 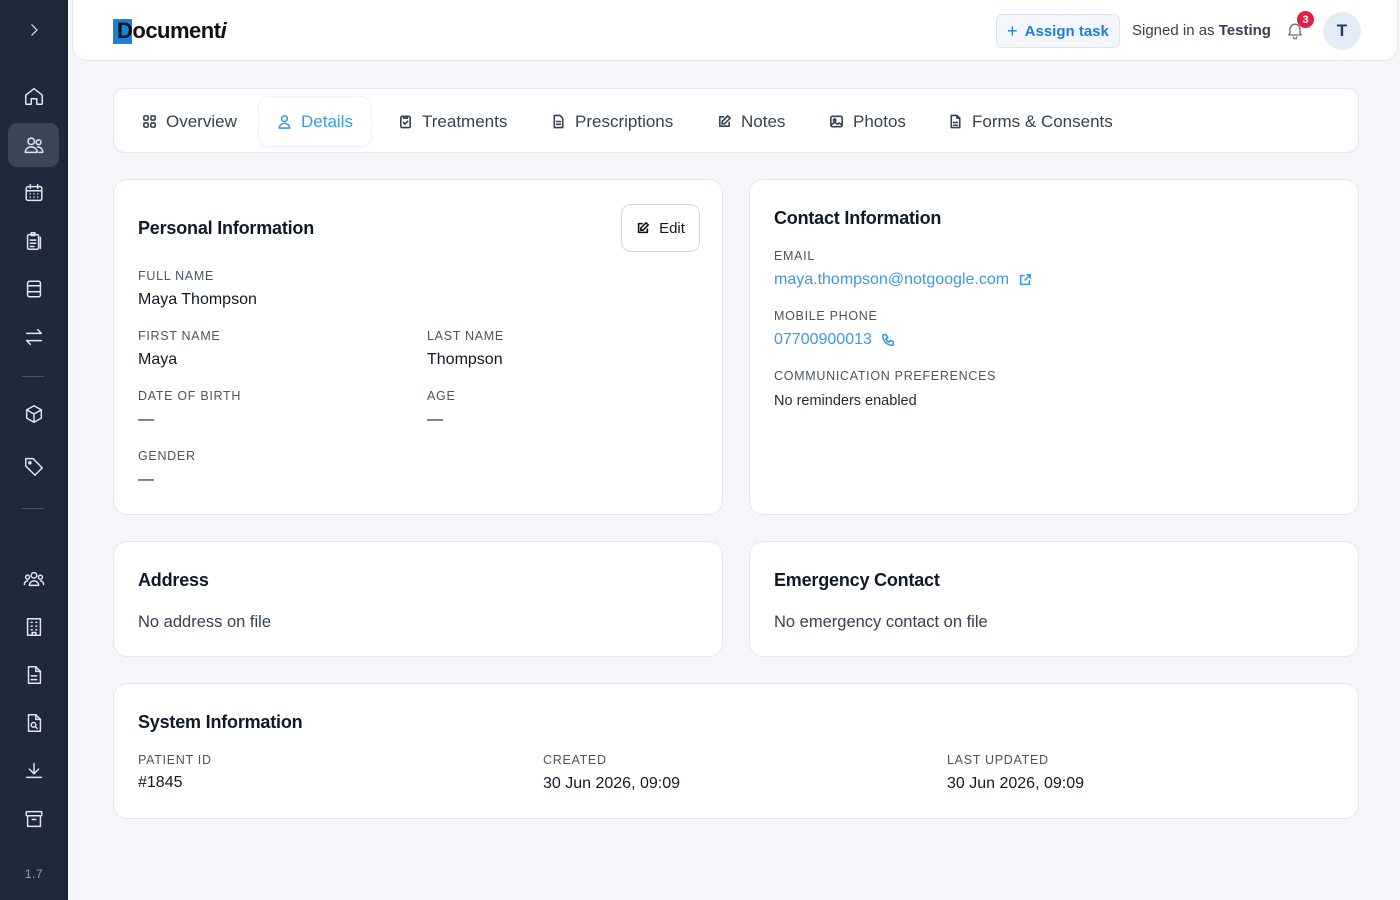 I want to click on sidebar-item-forms, so click(x=33, y=289).